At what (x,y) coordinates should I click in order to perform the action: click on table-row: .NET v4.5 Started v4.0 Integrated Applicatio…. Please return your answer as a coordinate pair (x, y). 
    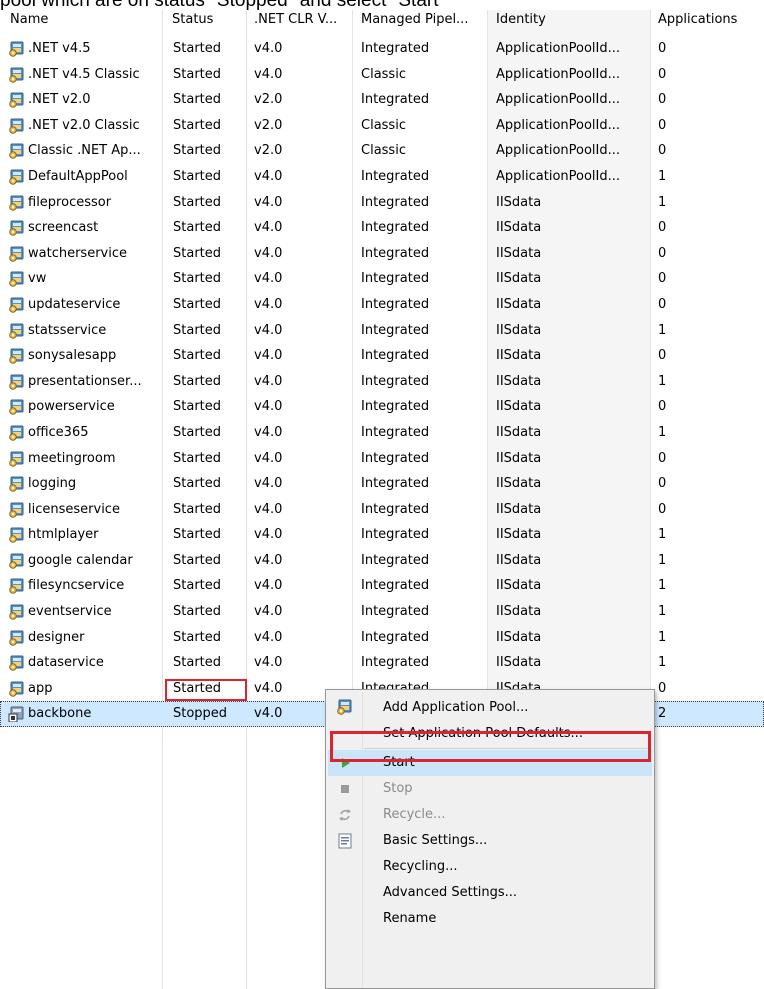
    Looking at the image, I should click on (382, 49).